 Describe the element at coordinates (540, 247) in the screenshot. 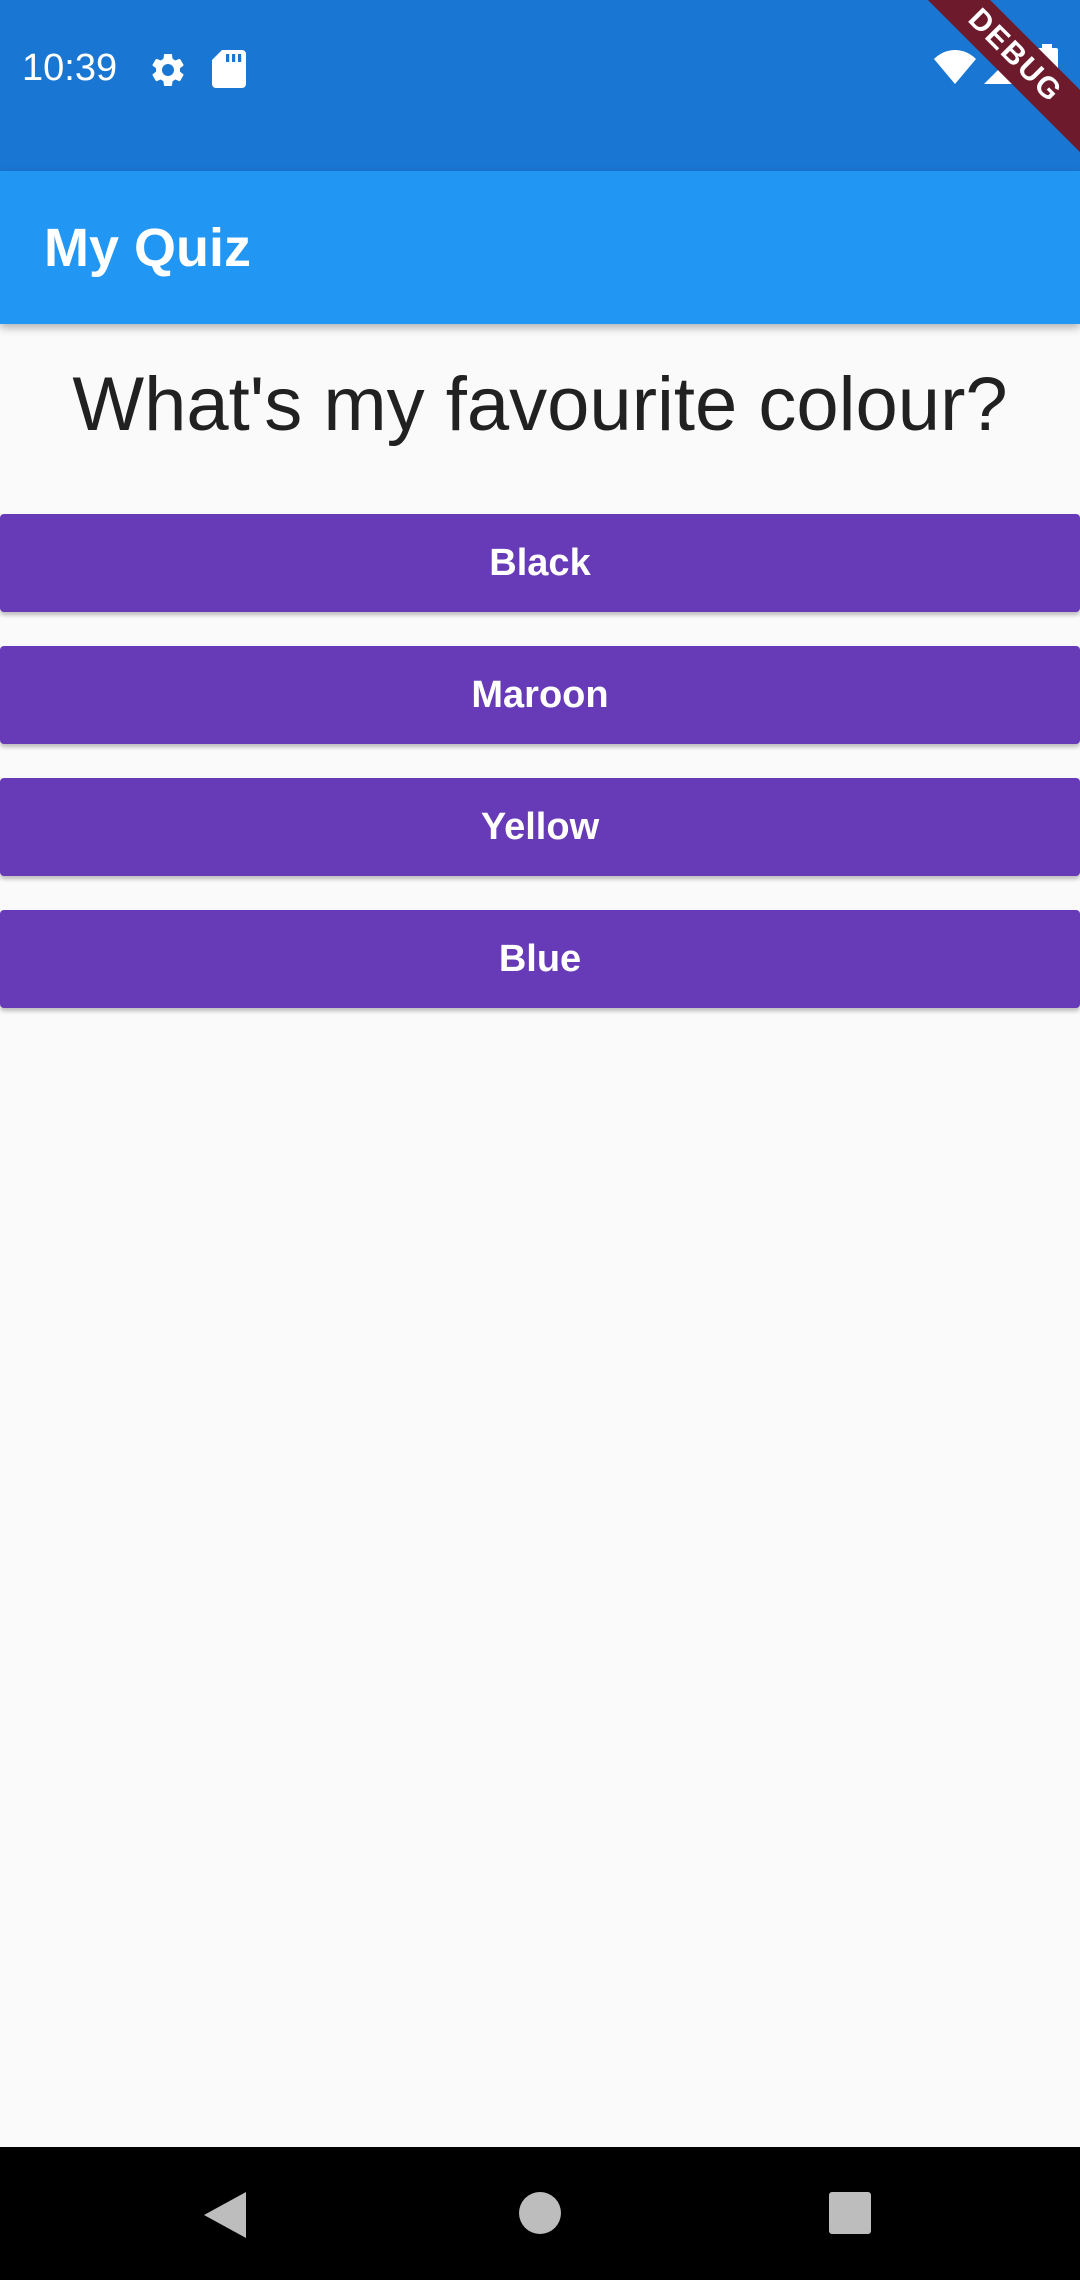

I see `app-bar: My Quiz` at that location.